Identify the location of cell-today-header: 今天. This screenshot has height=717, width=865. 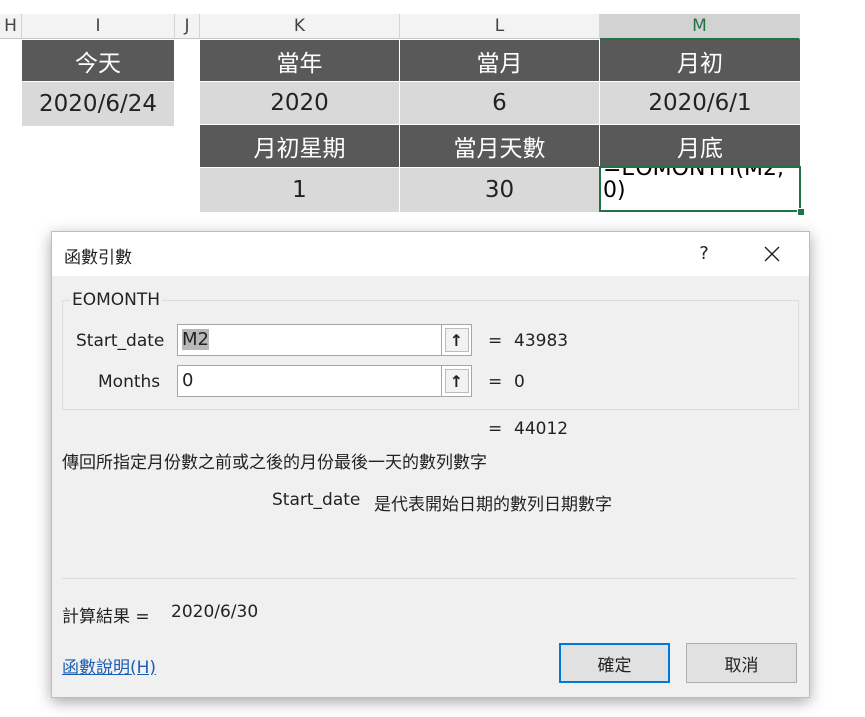
(98, 60).